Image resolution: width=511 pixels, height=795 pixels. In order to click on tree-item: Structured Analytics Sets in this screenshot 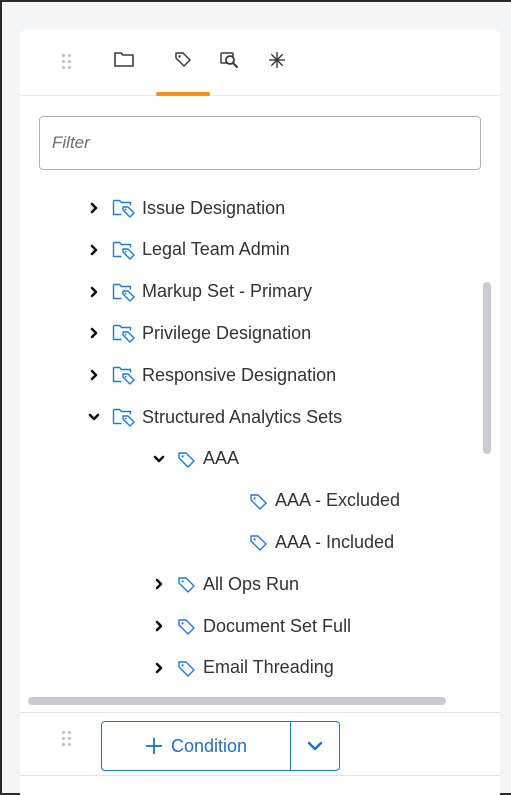, I will do `click(214, 417)`.